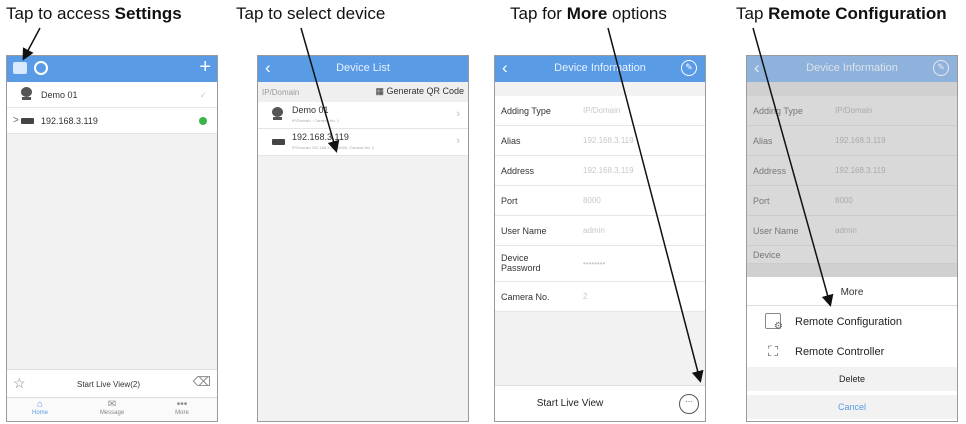  What do you see at coordinates (41, 68) in the screenshot?
I see `playback-icon` at bounding box center [41, 68].